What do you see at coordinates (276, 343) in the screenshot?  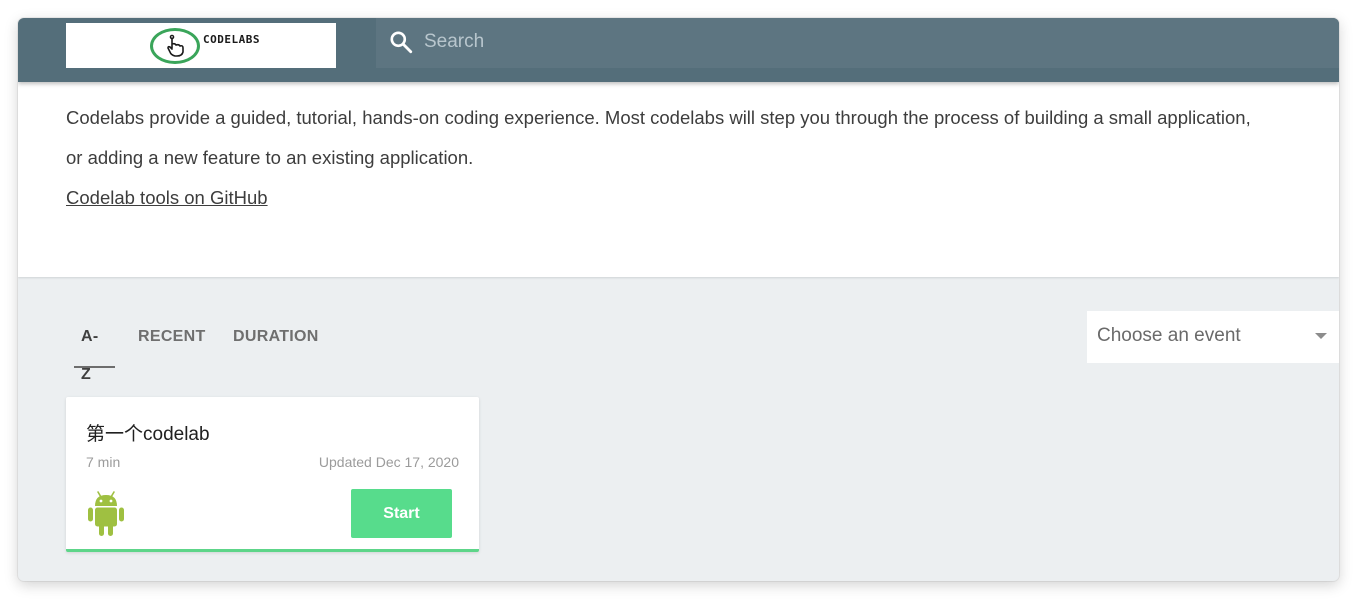 I see `tab-duration: DURATION` at bounding box center [276, 343].